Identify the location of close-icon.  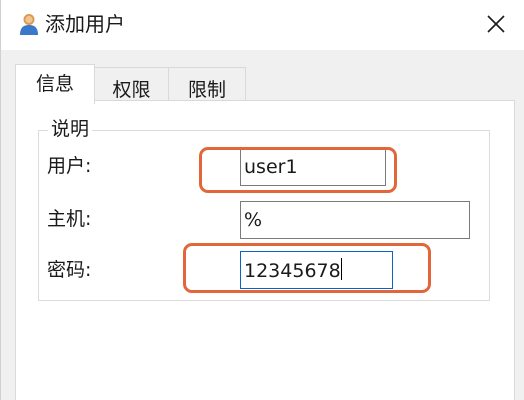
(496, 24).